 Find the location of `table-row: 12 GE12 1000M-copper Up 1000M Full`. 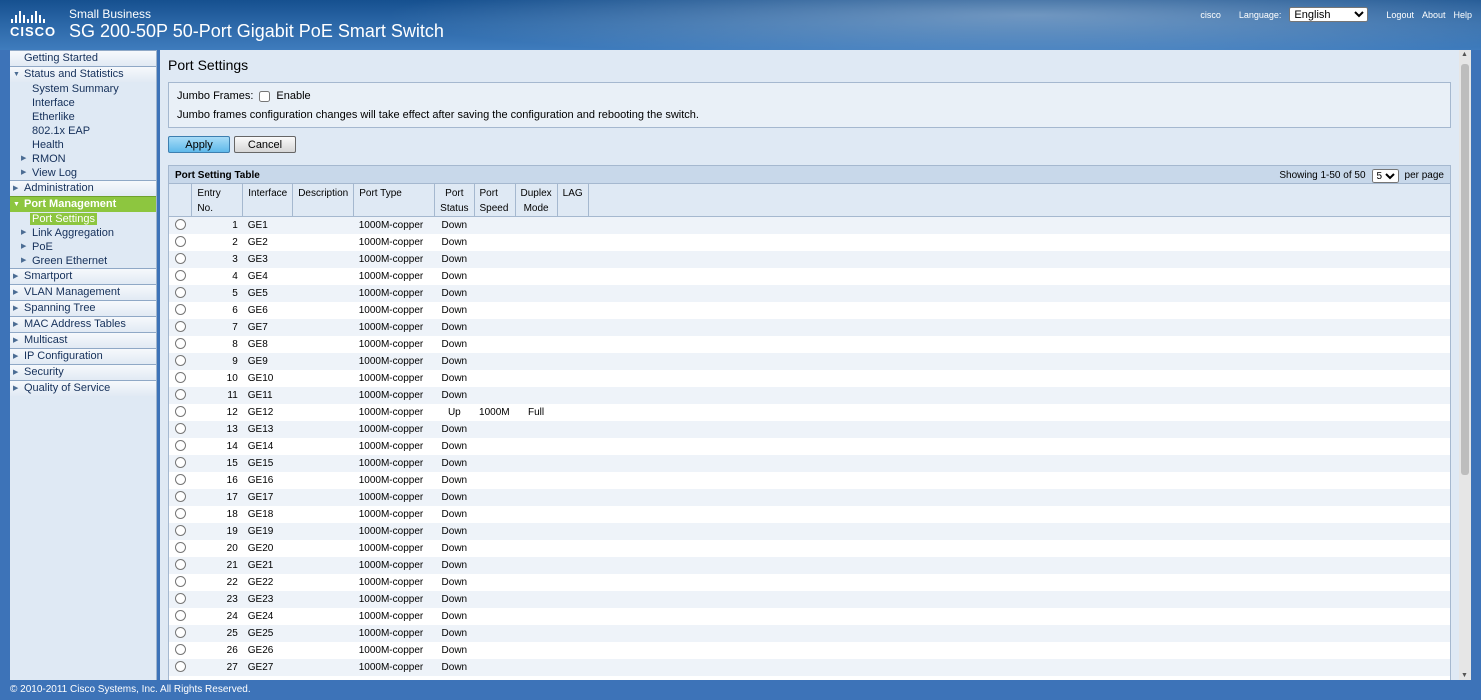

table-row: 12 GE12 1000M-copper Up 1000M Full is located at coordinates (809, 412).